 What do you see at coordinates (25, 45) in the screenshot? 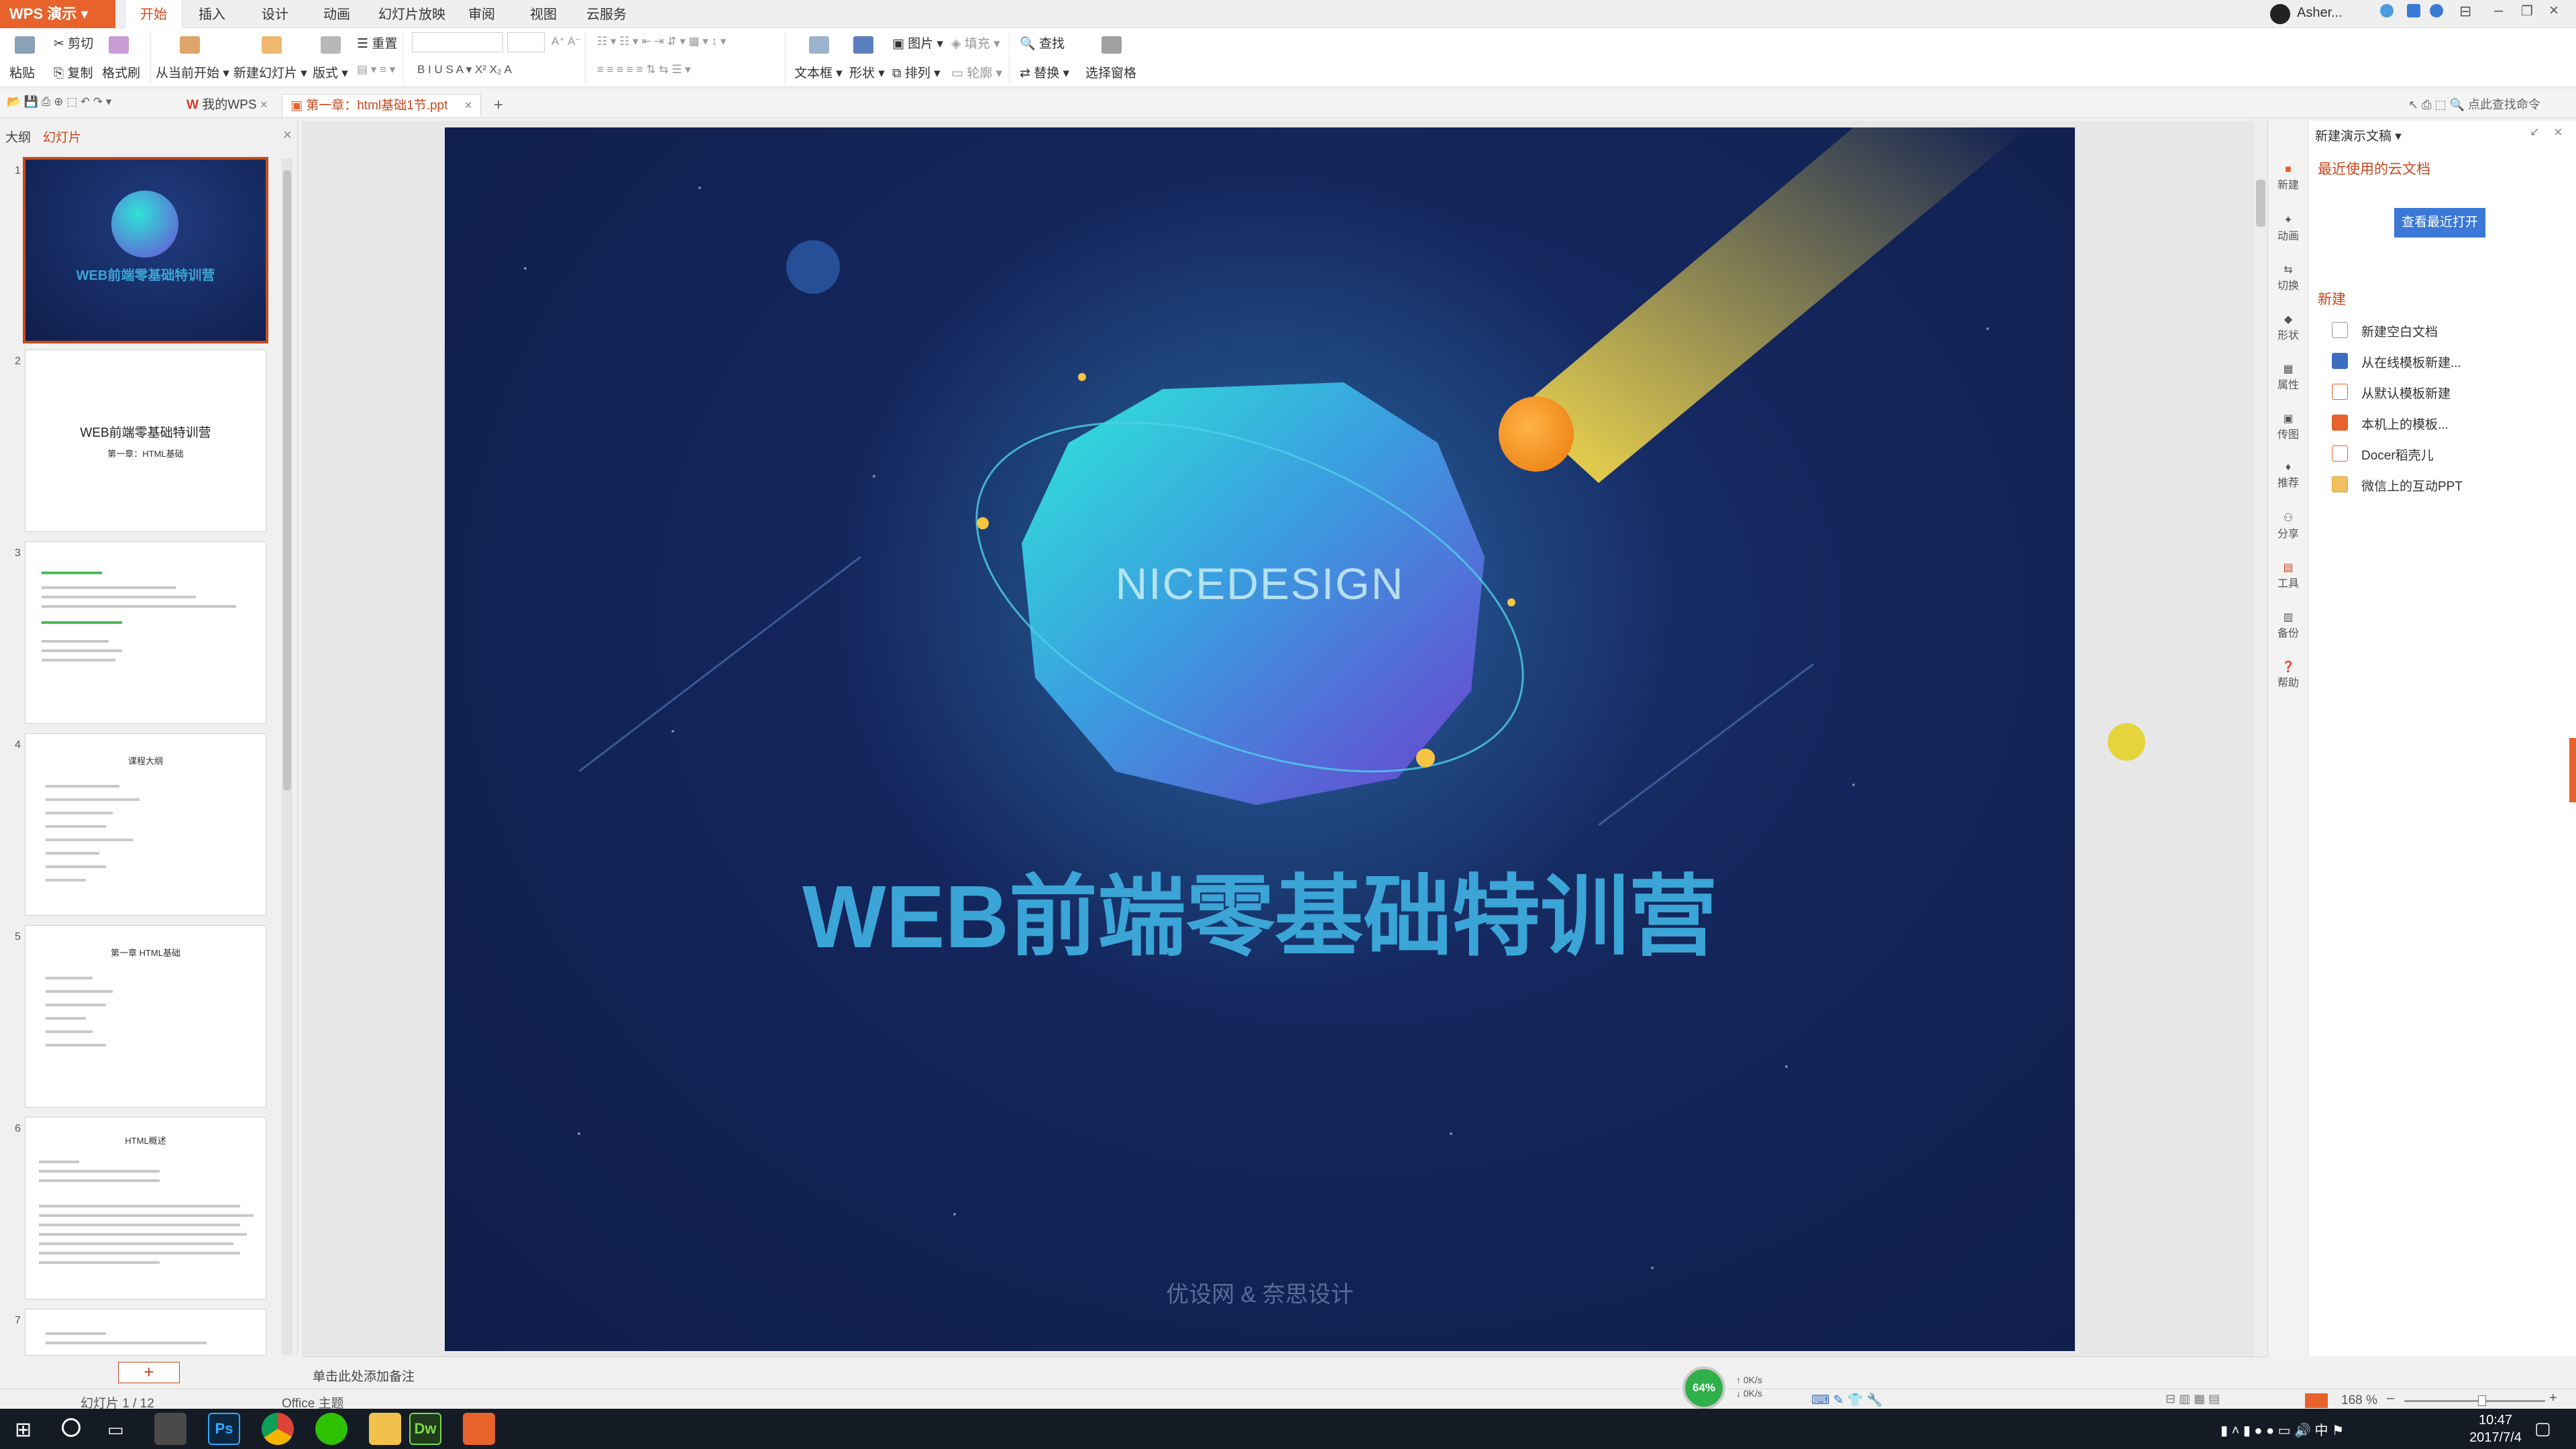
I see `paste-icon` at bounding box center [25, 45].